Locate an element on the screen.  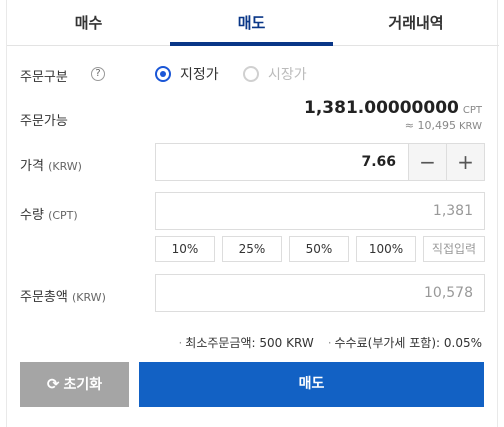
price-input: 7.66 − + is located at coordinates (320, 162).